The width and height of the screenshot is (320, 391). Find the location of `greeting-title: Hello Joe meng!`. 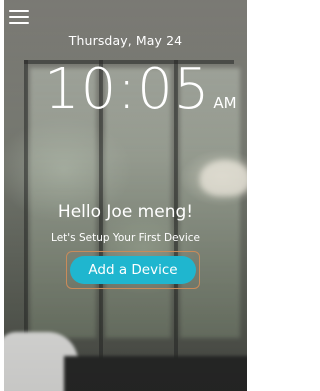

greeting-title: Hello Joe meng! is located at coordinates (125, 212).